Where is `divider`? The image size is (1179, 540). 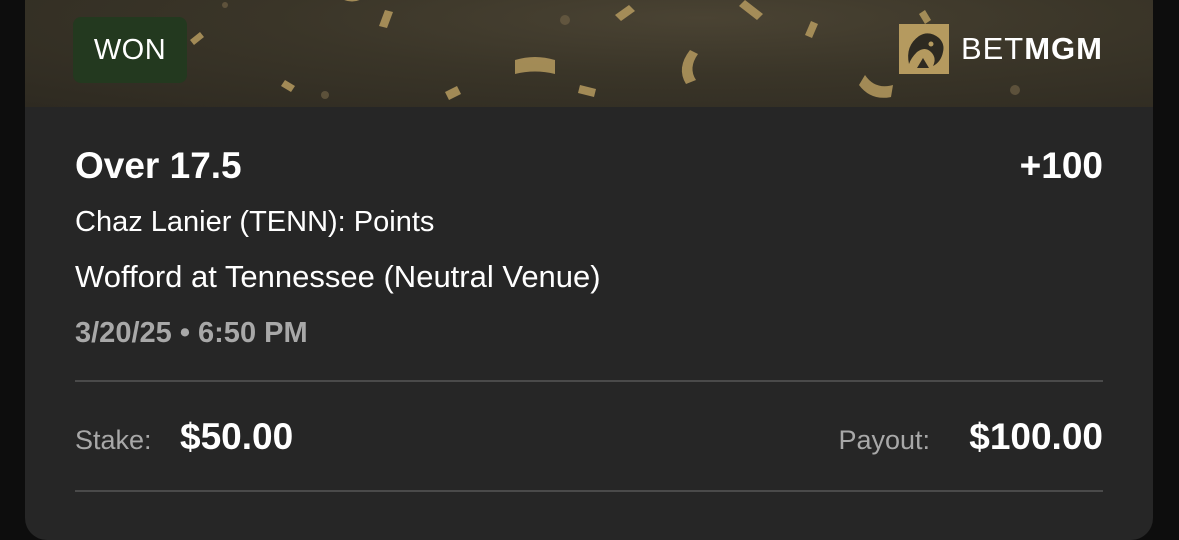 divider is located at coordinates (589, 381).